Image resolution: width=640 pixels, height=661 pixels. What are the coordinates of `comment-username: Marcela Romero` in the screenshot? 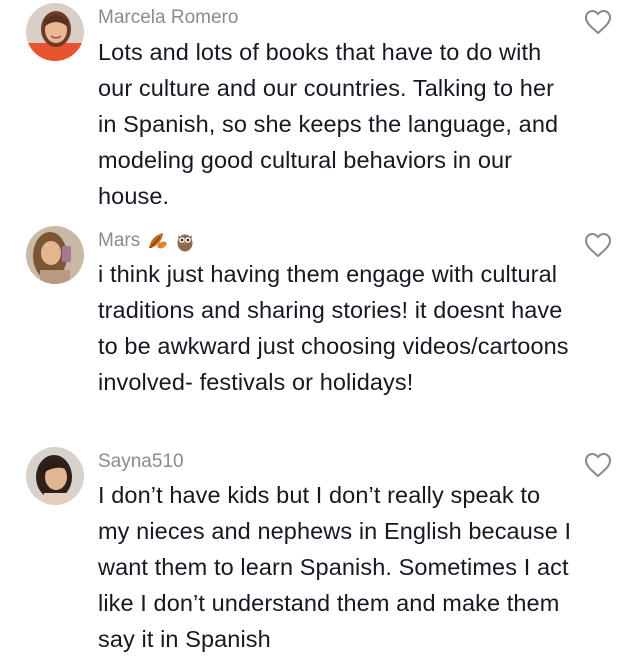 It's located at (168, 18).